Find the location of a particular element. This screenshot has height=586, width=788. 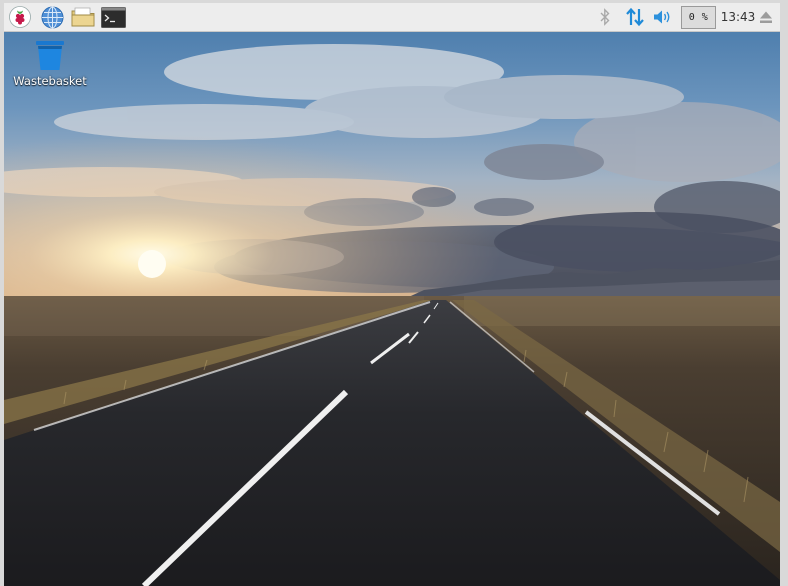

raspberry-pi-menu-button is located at coordinates (20, 17).